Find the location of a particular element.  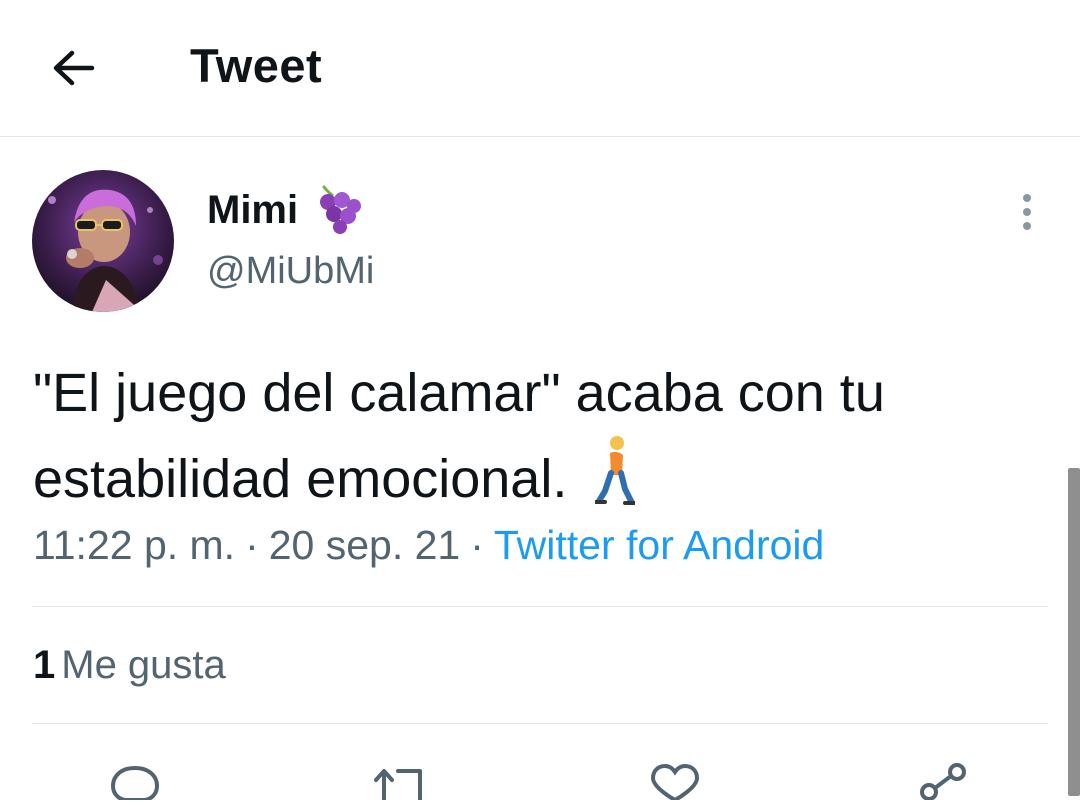

likes-stat: 1 Me gusta is located at coordinates (129, 665).